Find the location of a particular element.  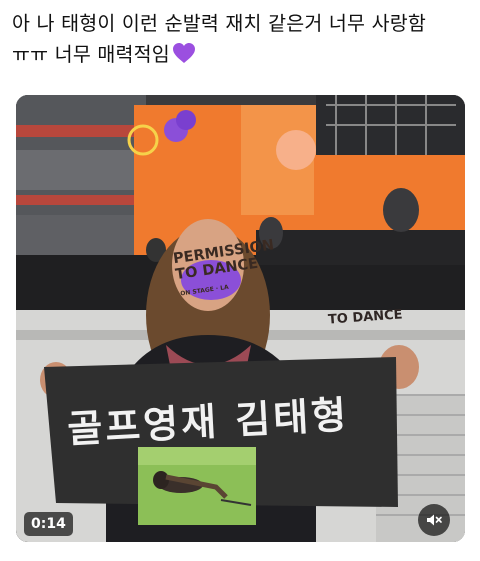

mute-button is located at coordinates (434, 520).